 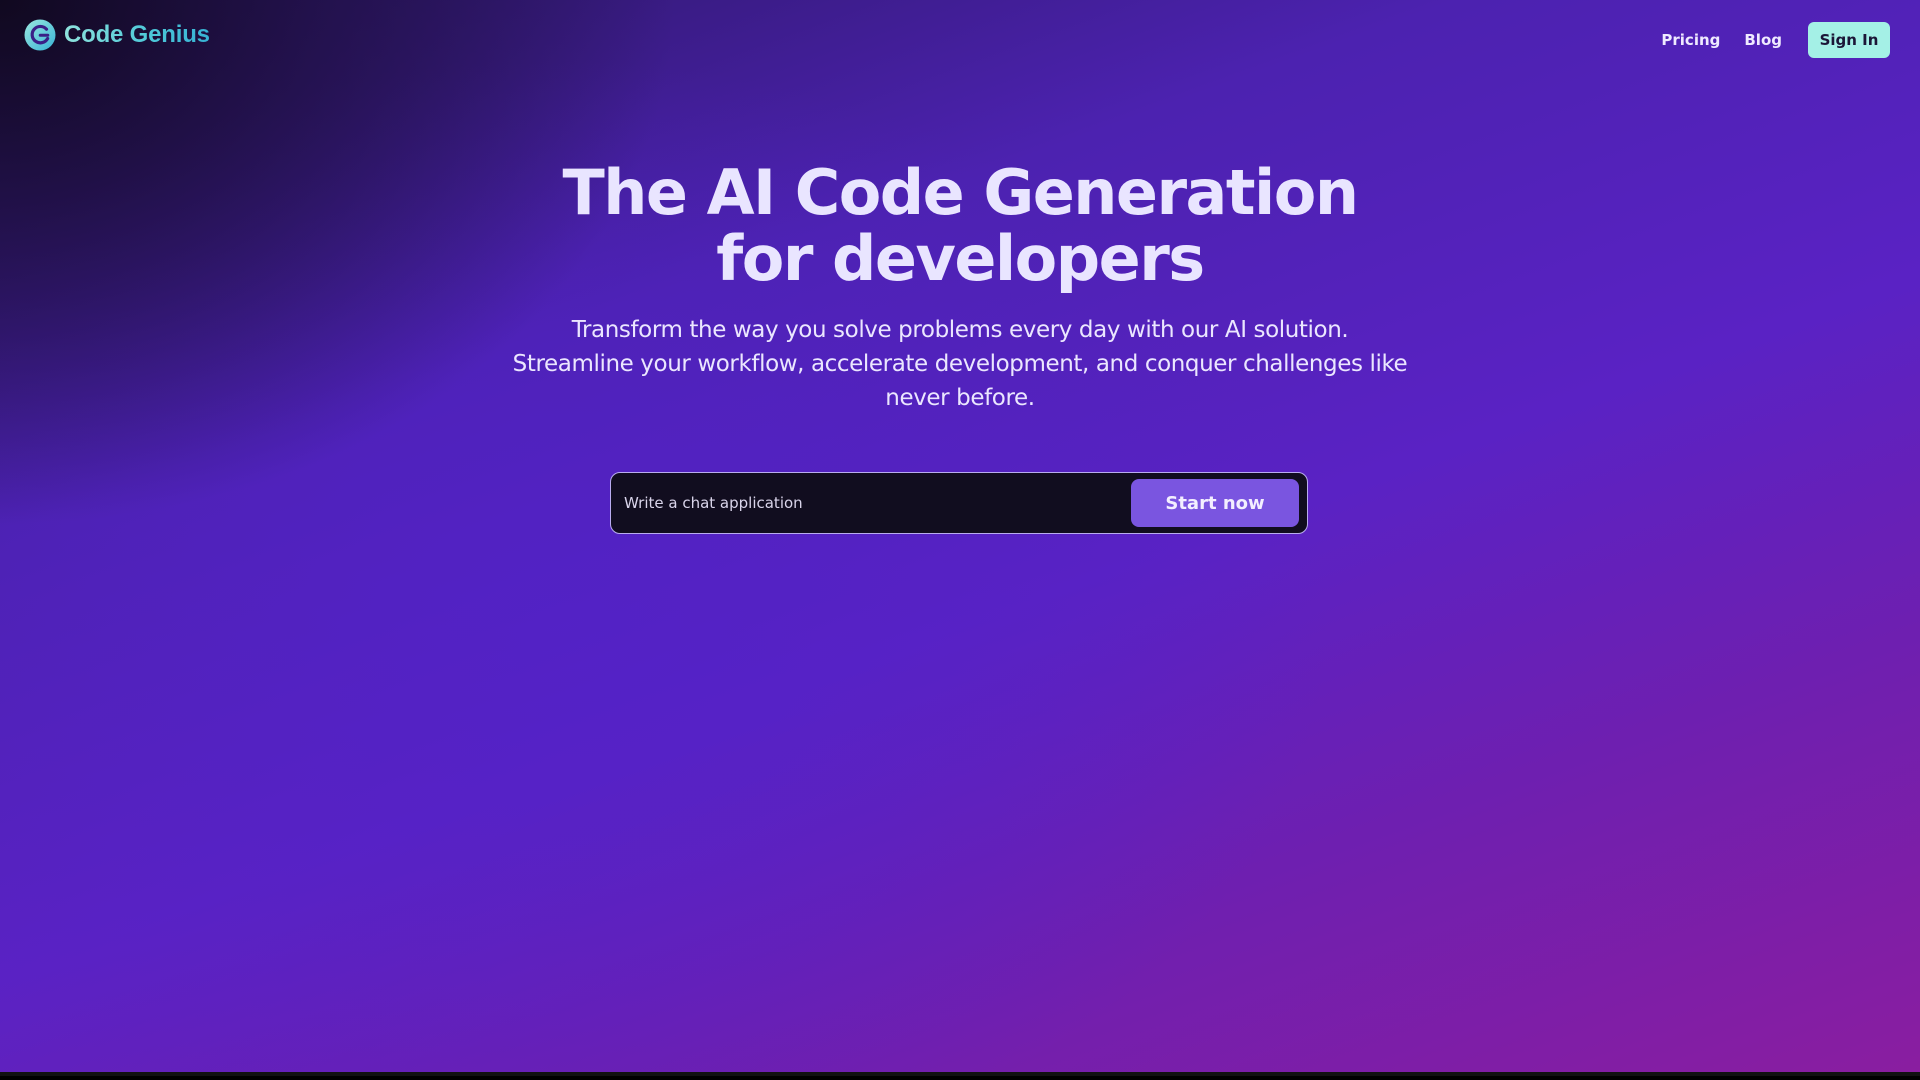 What do you see at coordinates (960, 258) in the screenshot?
I see `hero-title-line-2: for developers` at bounding box center [960, 258].